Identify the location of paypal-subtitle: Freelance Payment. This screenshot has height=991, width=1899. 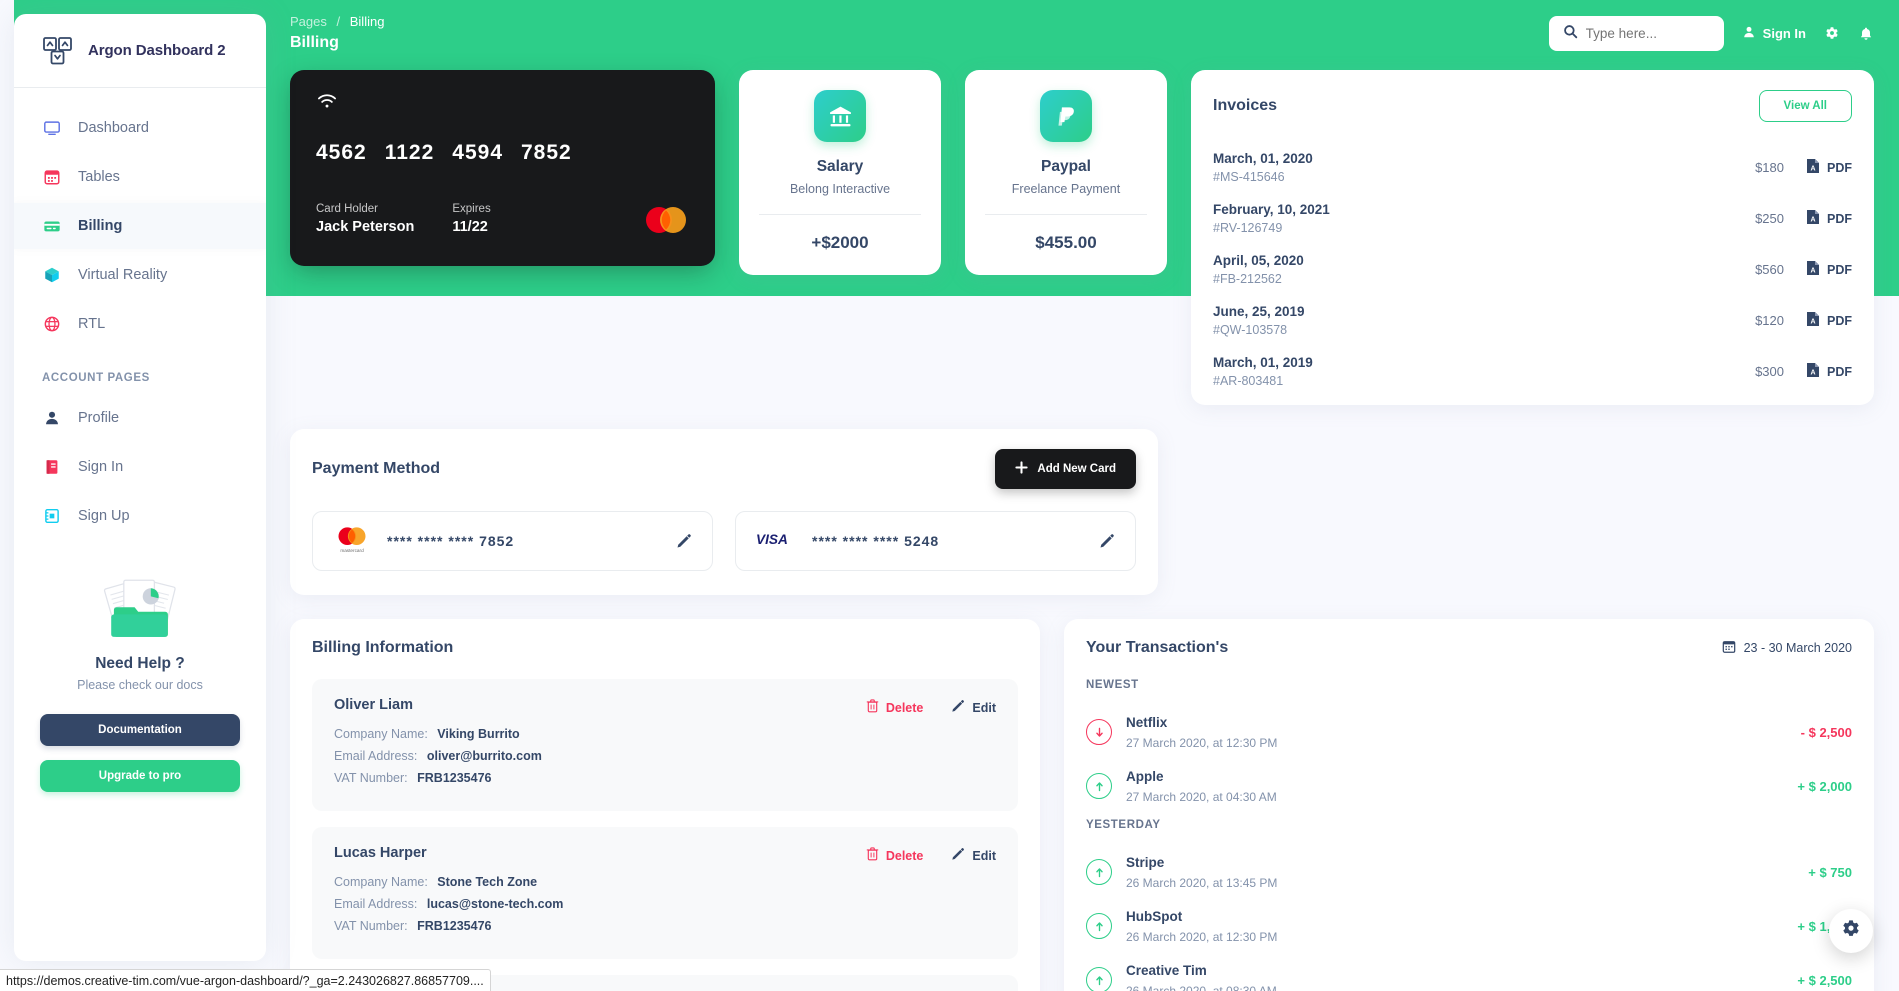
(1066, 189).